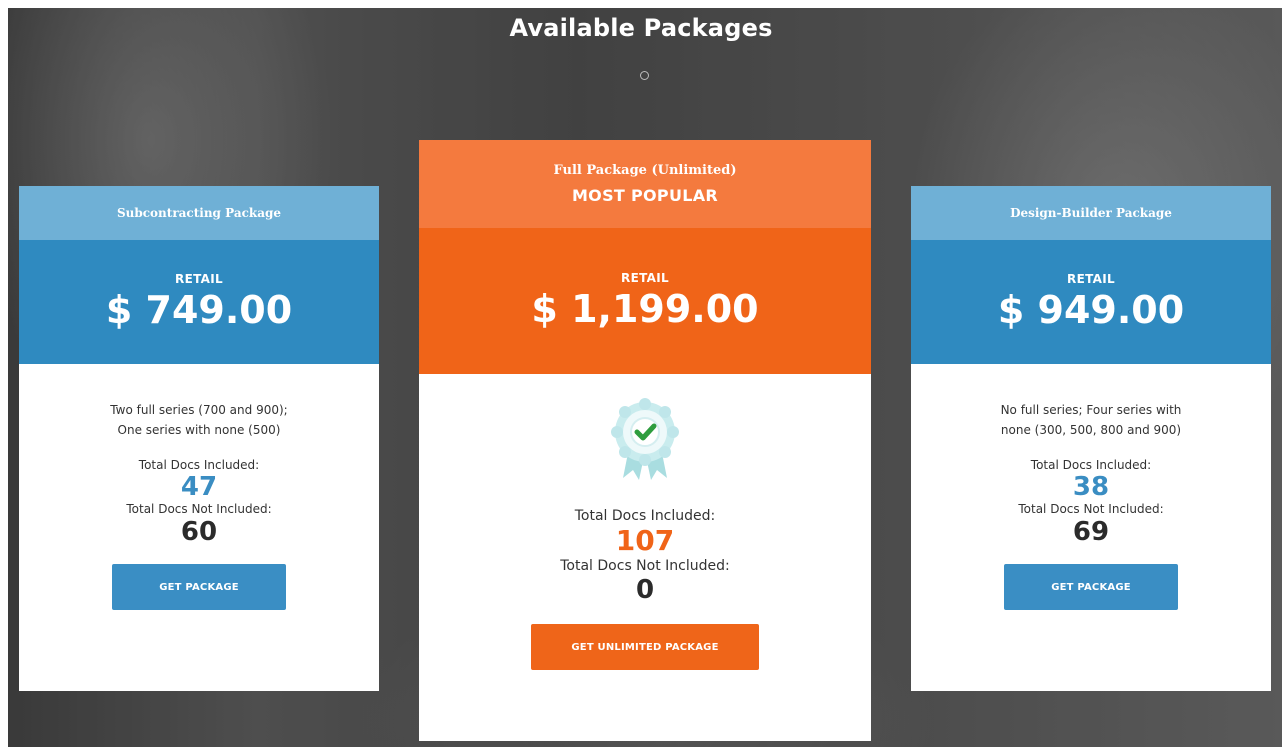 The image size is (1282, 747). Describe the element at coordinates (199, 213) in the screenshot. I see `package-name: Subcontracting Package` at that location.